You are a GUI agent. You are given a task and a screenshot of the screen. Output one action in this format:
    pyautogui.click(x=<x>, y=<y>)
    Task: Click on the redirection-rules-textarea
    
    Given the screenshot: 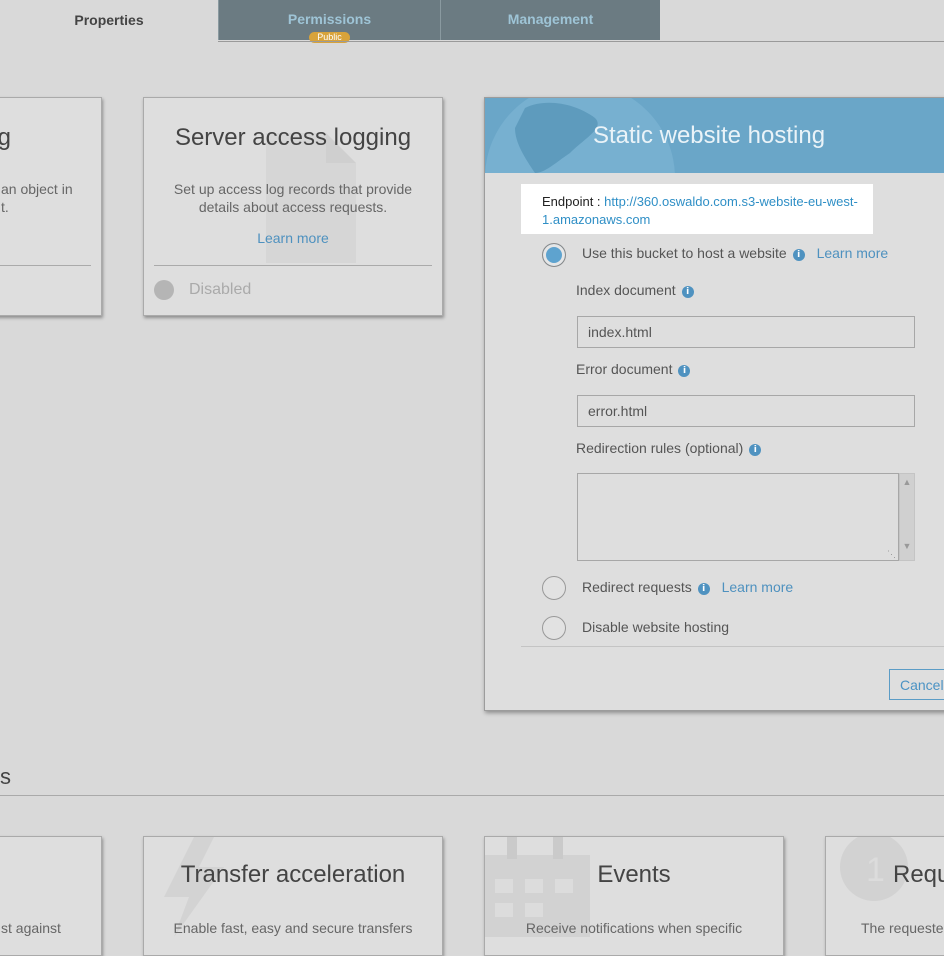 What is the action you would take?
    pyautogui.click(x=738, y=517)
    